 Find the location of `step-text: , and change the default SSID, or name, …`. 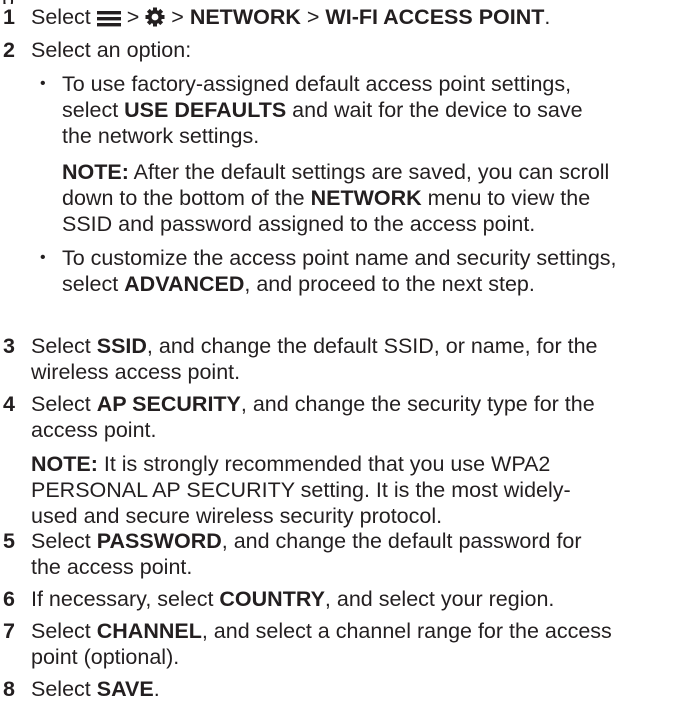

step-text: , and change the default SSID, or name, … is located at coordinates (372, 346).